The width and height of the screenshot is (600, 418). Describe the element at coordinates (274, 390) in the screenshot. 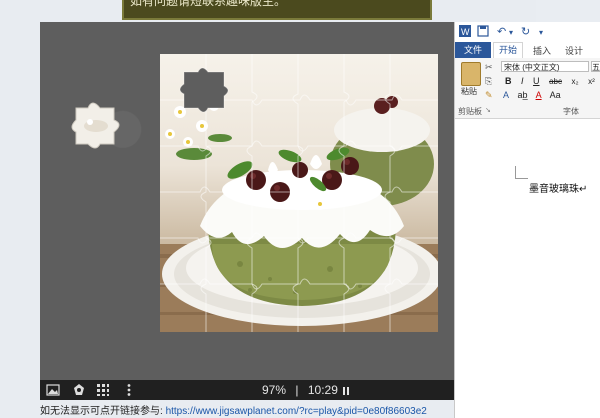

I see `zoom-level: 97%` at that location.